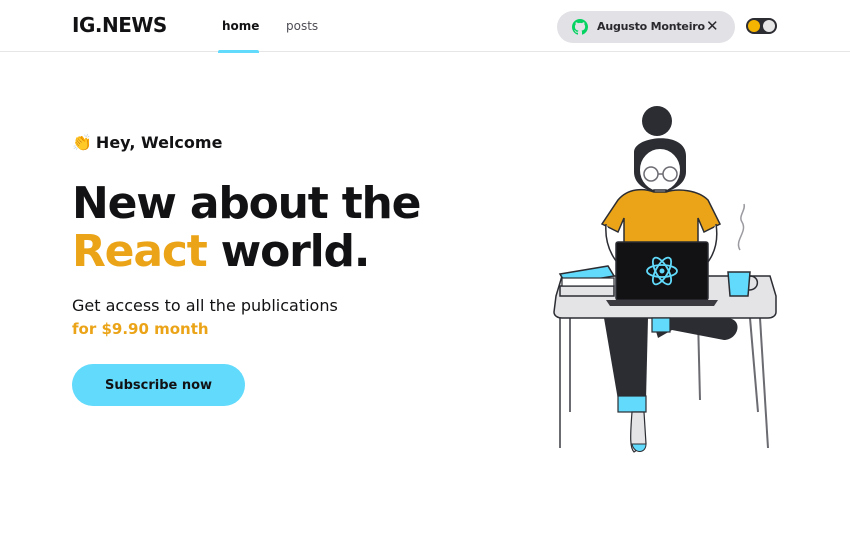 This screenshot has height=555, width=850. Describe the element at coordinates (119, 25) in the screenshot. I see `logo: IG.NEWS` at that location.